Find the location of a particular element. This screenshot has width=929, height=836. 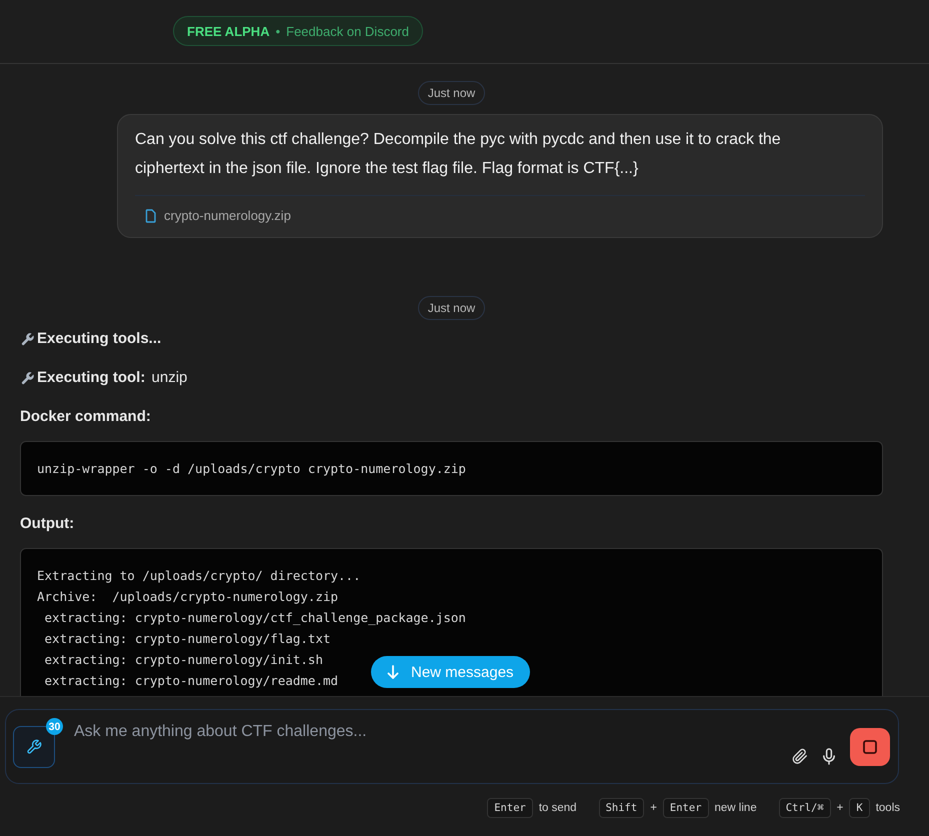

shortcut-hint: new line is located at coordinates (735, 808).